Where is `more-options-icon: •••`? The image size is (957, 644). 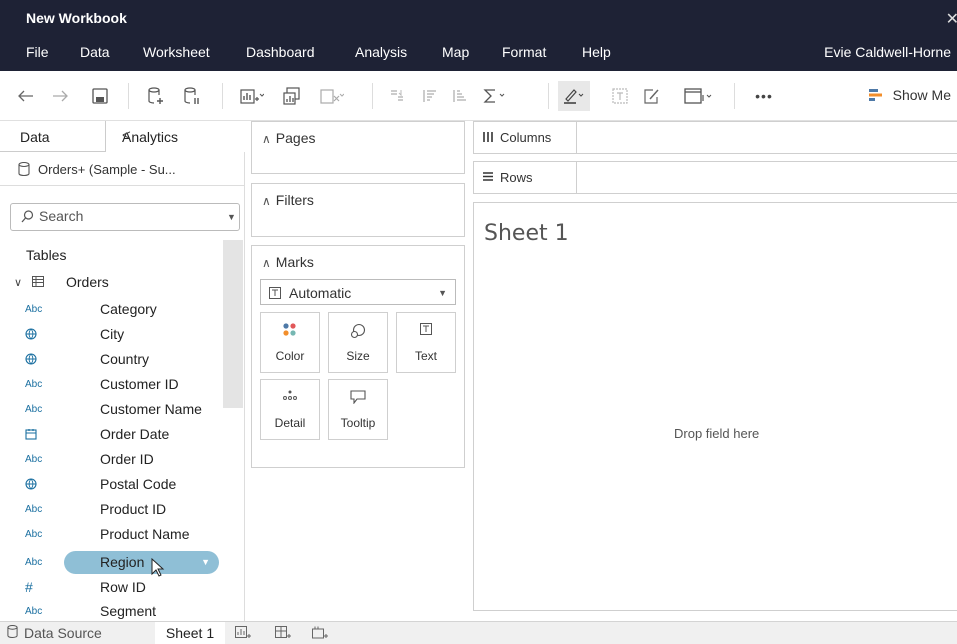 more-options-icon: ••• is located at coordinates (764, 96).